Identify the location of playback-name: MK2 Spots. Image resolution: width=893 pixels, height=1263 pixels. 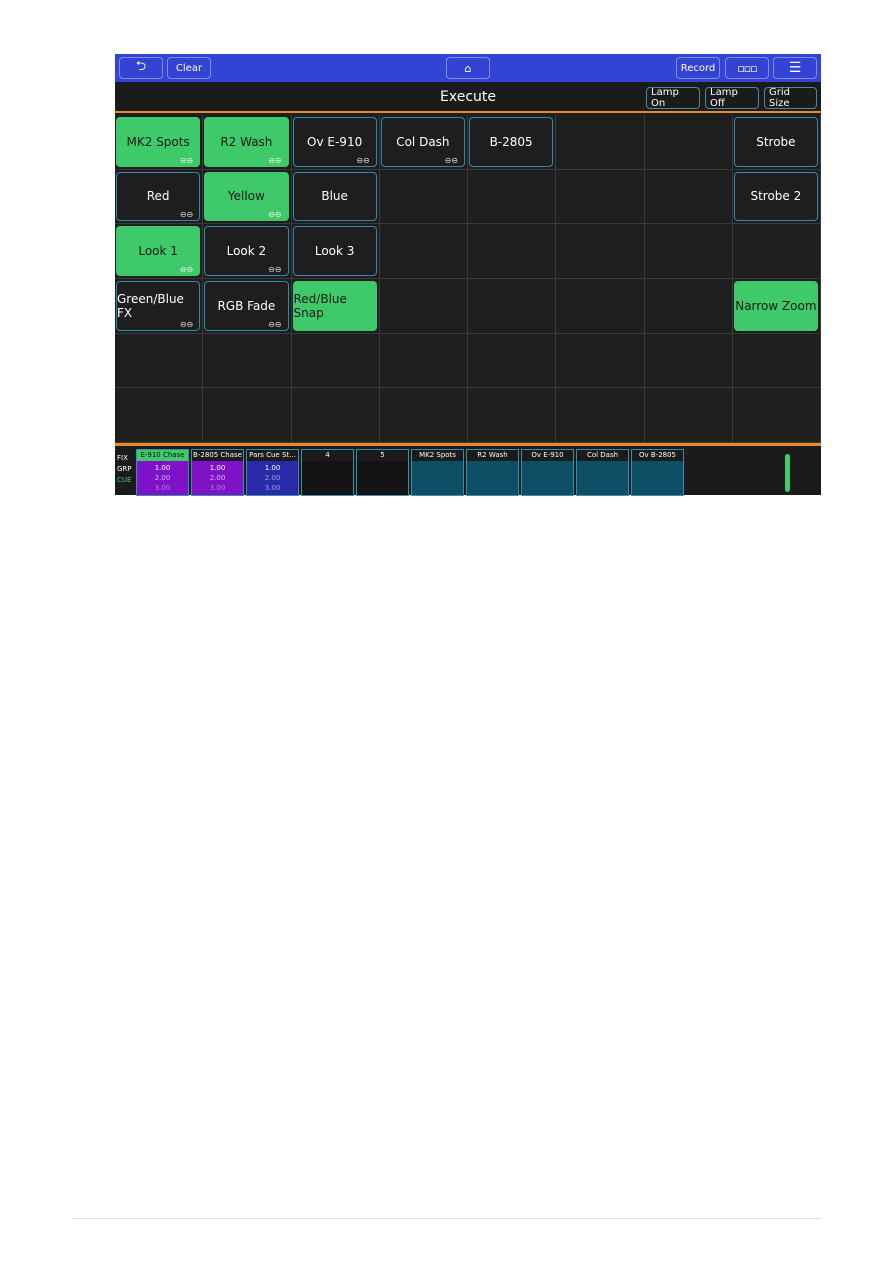
(437, 455).